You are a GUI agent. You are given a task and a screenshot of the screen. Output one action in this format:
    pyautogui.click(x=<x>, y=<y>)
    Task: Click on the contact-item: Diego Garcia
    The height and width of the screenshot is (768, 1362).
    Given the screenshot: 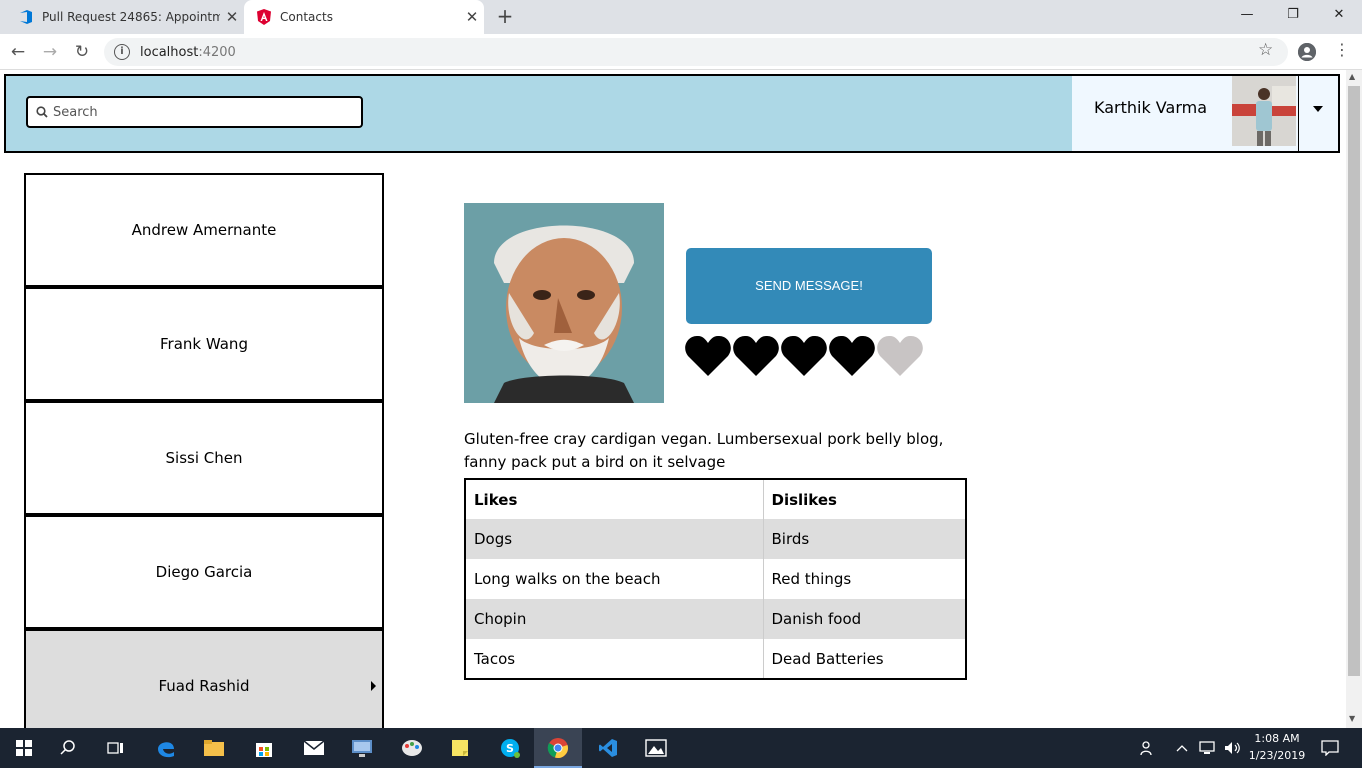 What is the action you would take?
    pyautogui.click(x=204, y=572)
    